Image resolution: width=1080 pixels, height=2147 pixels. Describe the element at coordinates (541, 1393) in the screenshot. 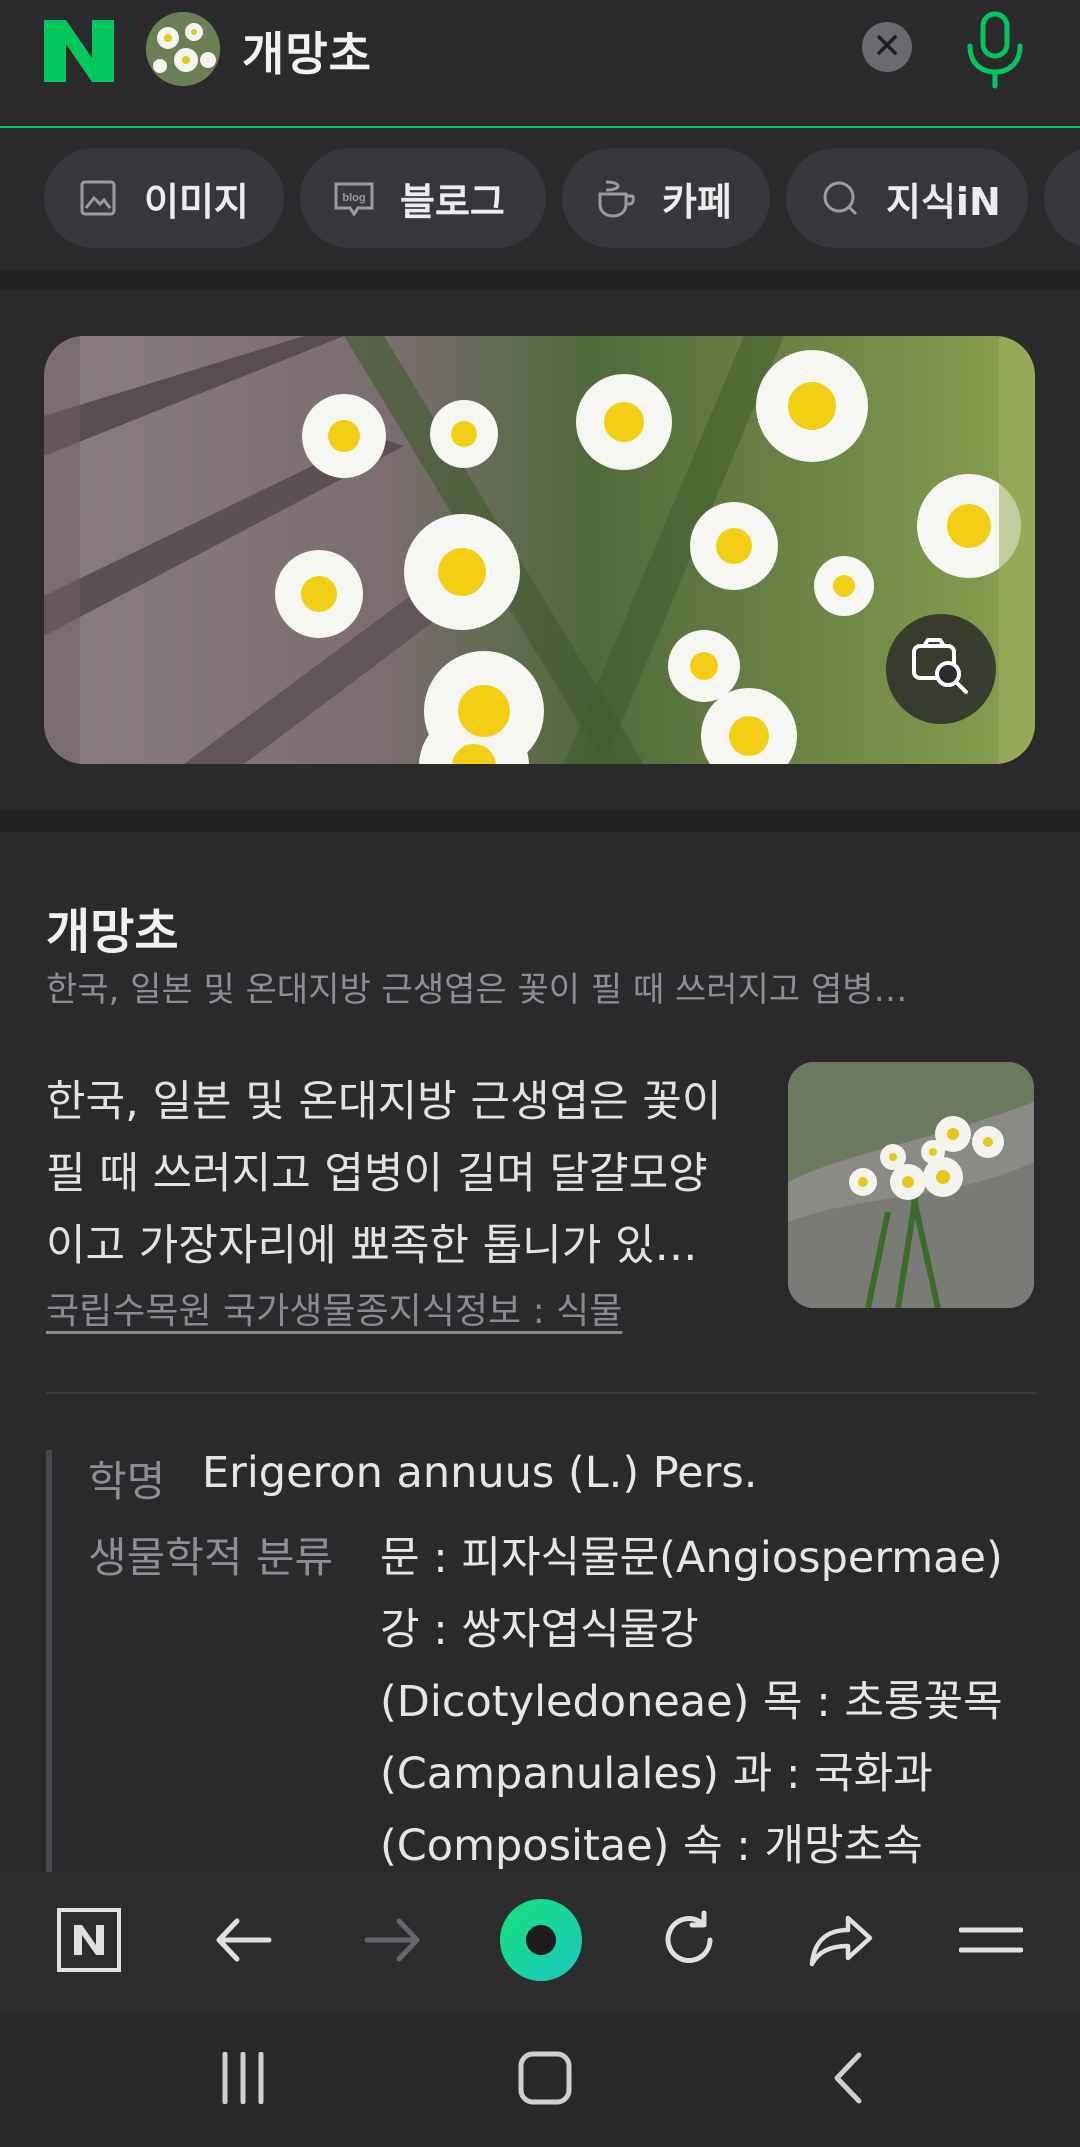

I see `divider` at that location.